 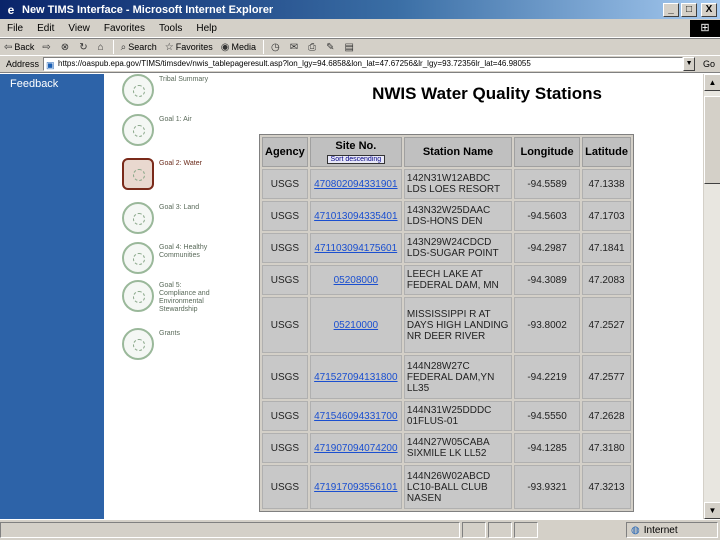 I want to click on menu-favorites: Favorites, so click(x=124, y=28).